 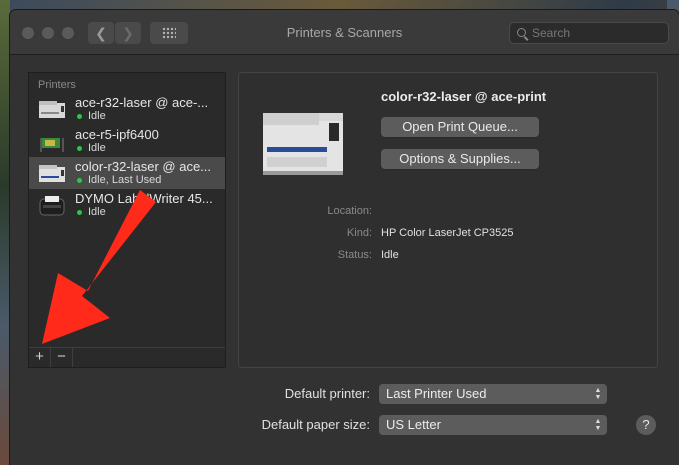 I want to click on kind-value: HP Color LaserJet CP3525, so click(x=447, y=233).